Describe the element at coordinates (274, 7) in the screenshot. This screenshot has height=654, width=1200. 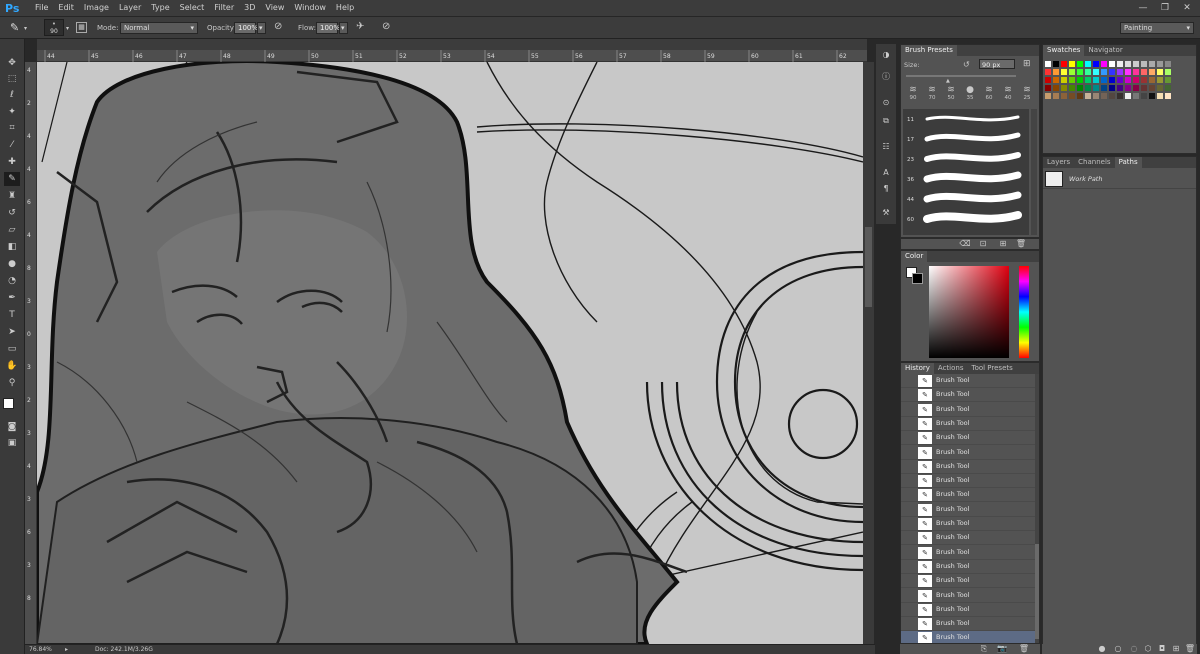
I see `menu-view: View` at that location.